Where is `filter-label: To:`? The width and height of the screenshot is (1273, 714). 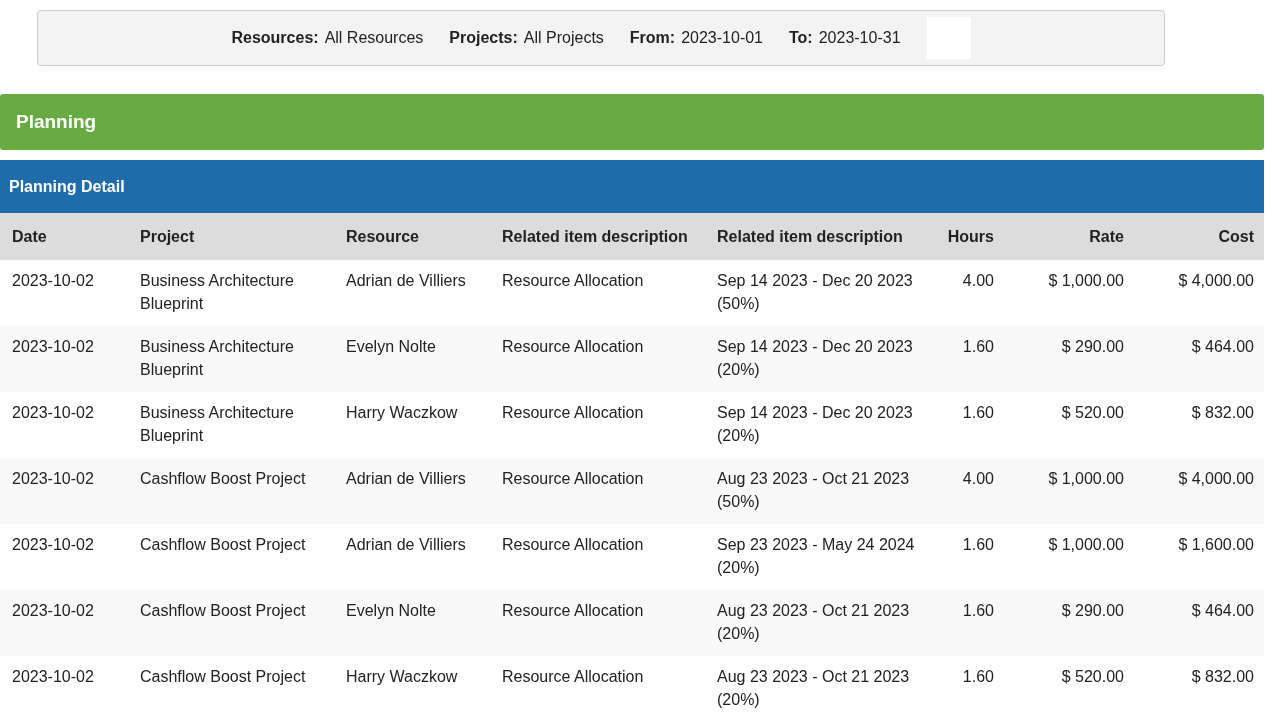 filter-label: To: is located at coordinates (801, 38).